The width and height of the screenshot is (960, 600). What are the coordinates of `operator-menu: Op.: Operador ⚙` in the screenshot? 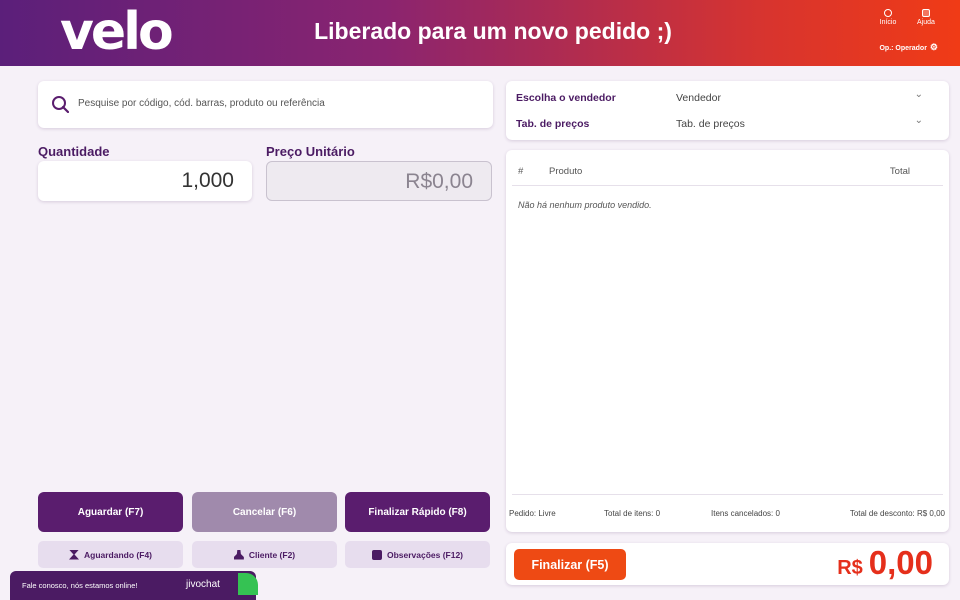 It's located at (908, 47).